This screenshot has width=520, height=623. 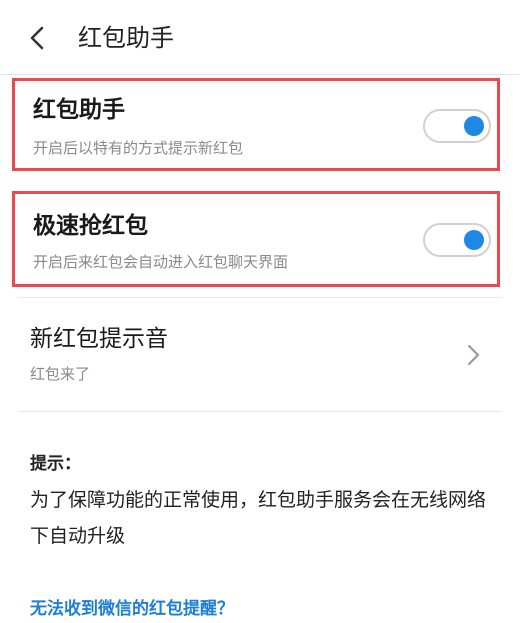 What do you see at coordinates (138, 148) in the screenshot?
I see `setting-subtitle: 开启后以特有的方式提示新红包` at bounding box center [138, 148].